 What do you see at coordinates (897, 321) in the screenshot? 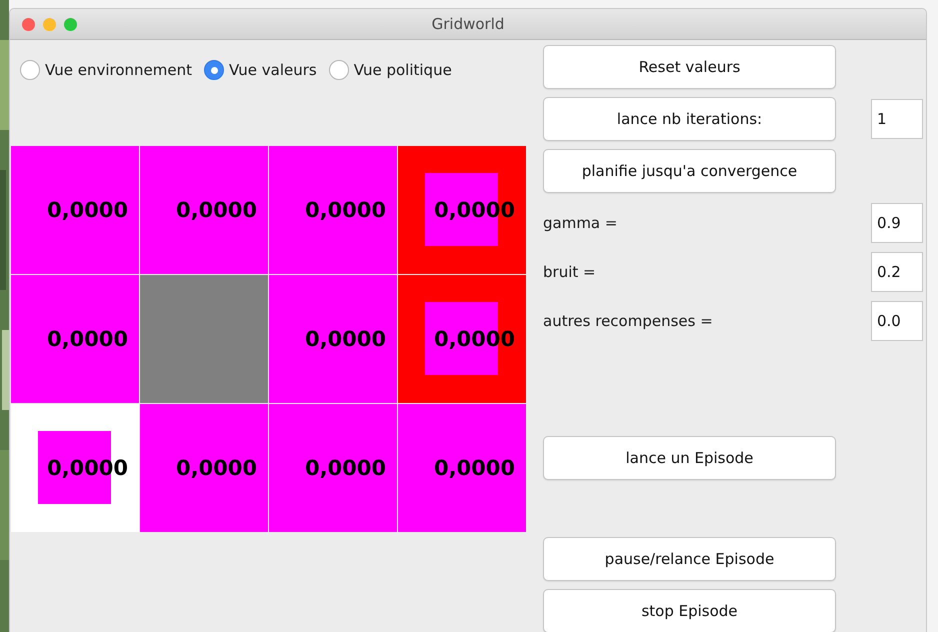
I see `param-field: 0.0` at bounding box center [897, 321].